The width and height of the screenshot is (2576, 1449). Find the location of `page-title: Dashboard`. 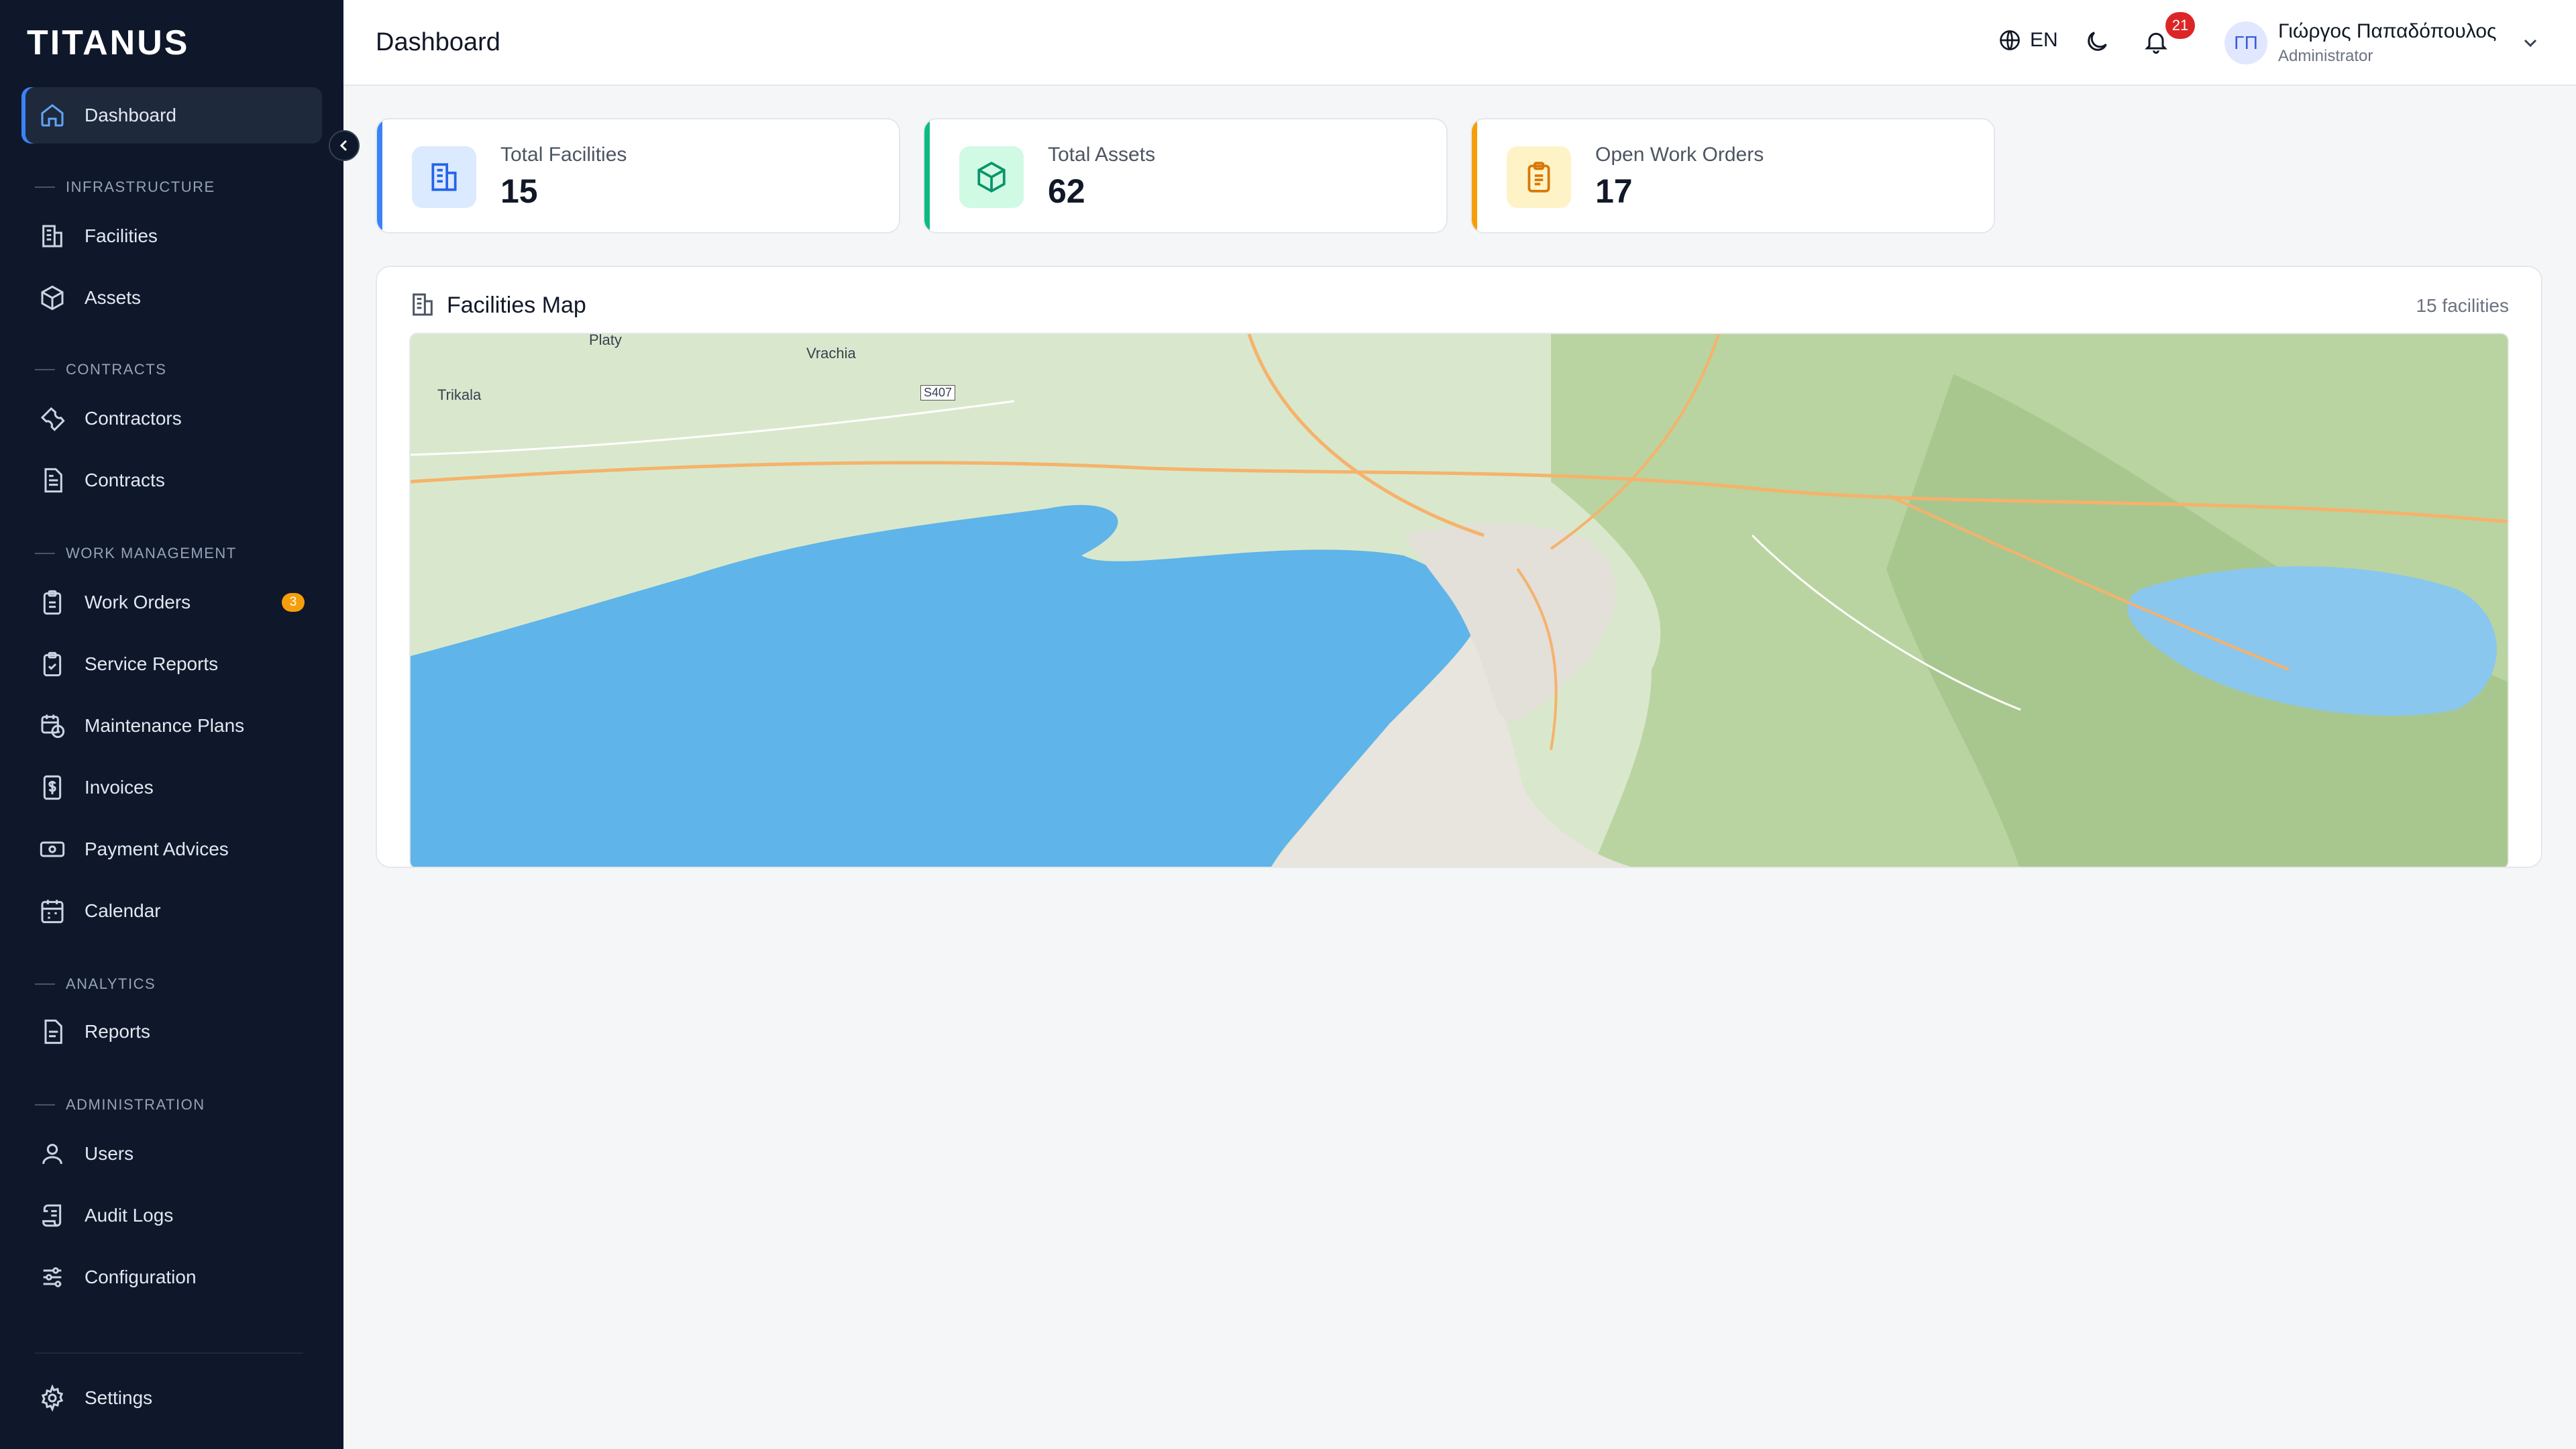

page-title: Dashboard is located at coordinates (438, 42).